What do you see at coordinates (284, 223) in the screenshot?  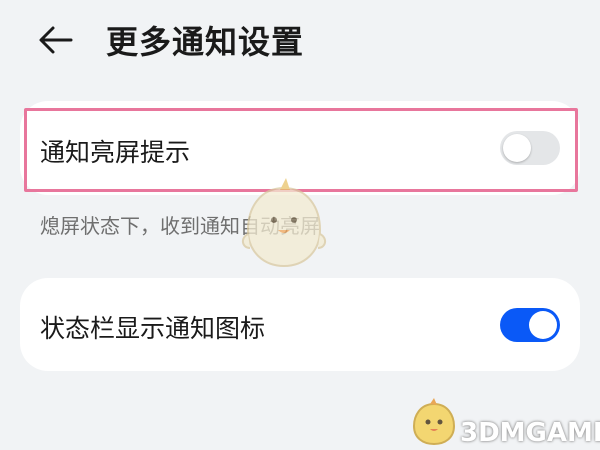 I see `mascot-watermark-icon` at bounding box center [284, 223].